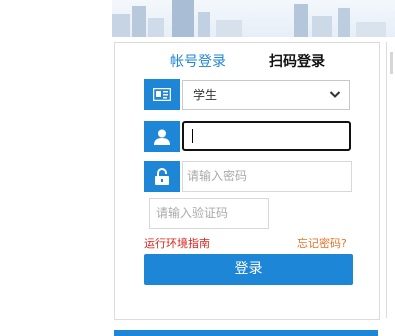  What do you see at coordinates (217, 176) in the screenshot?
I see `password-placeholder: 请输入密码` at bounding box center [217, 176].